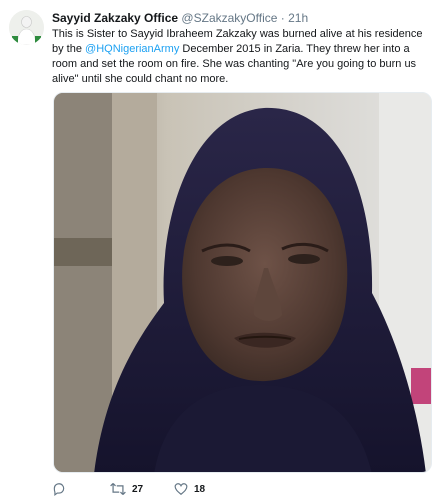 This screenshot has height=500, width=438. Describe the element at coordinates (118, 489) in the screenshot. I see `retweet-icon` at that location.